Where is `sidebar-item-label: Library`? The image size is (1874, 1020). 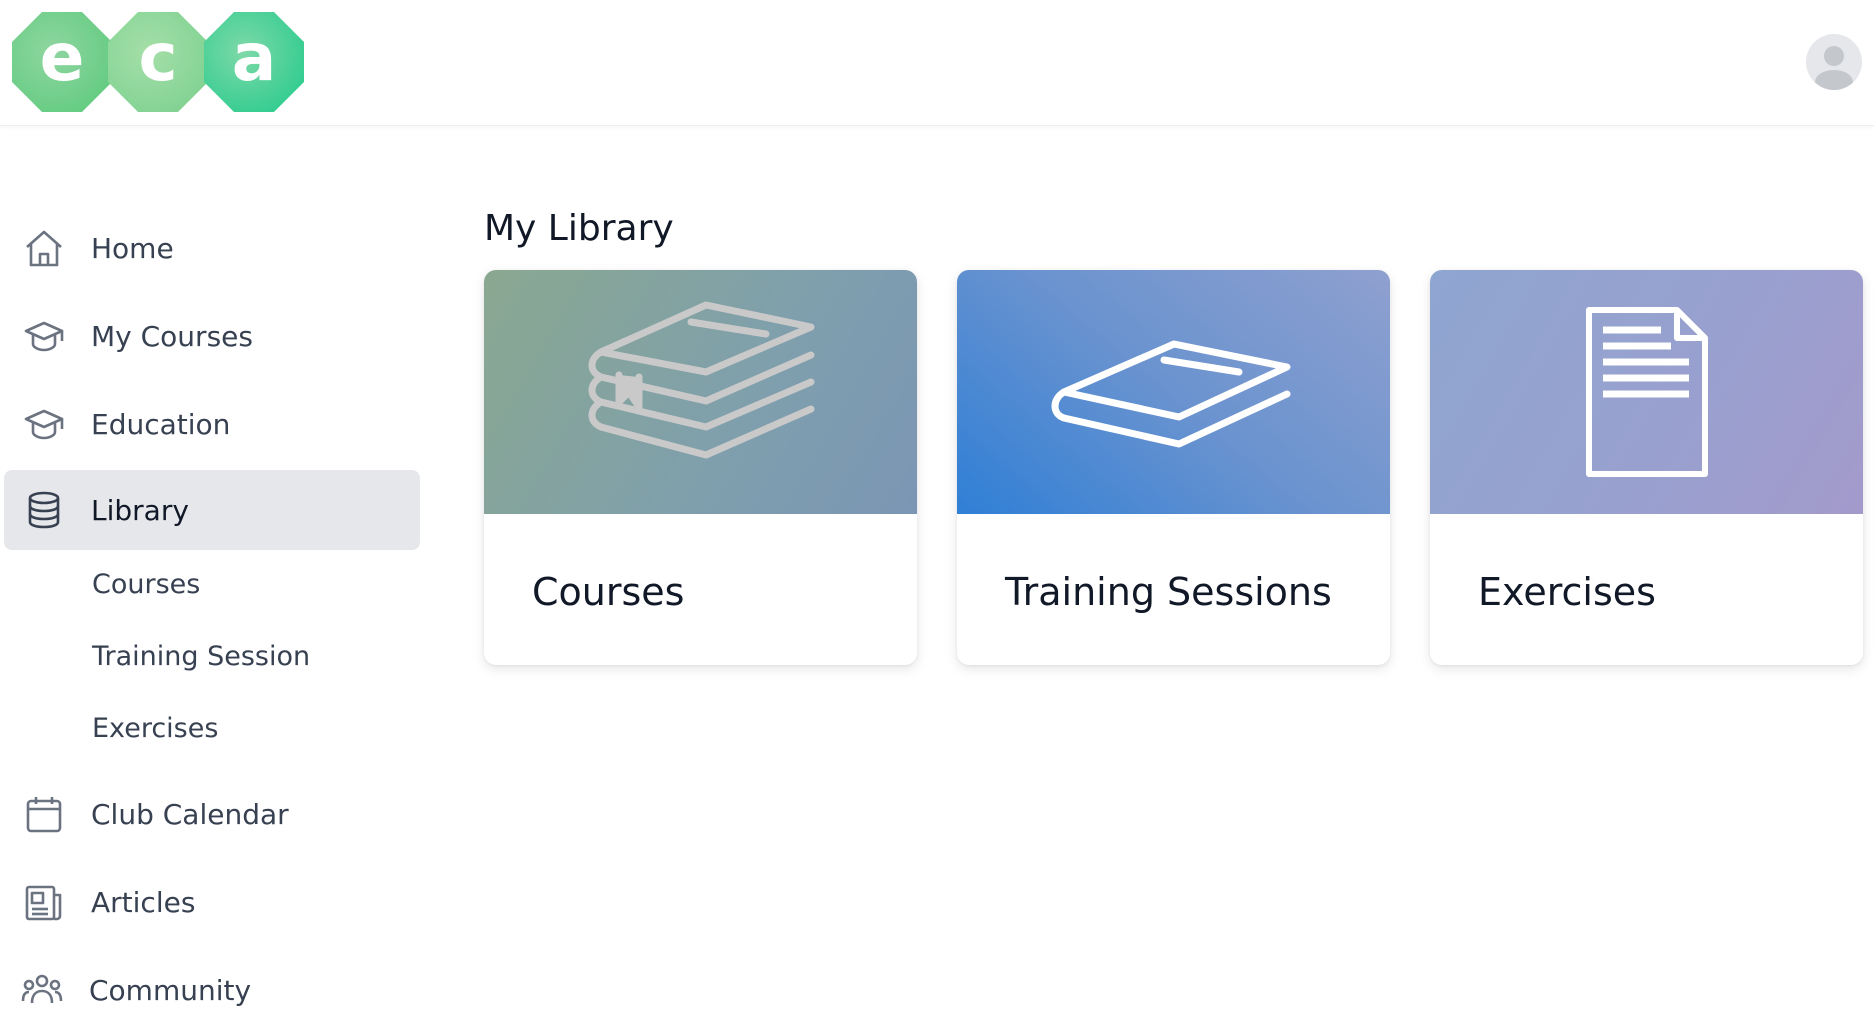 sidebar-item-label: Library is located at coordinates (140, 510).